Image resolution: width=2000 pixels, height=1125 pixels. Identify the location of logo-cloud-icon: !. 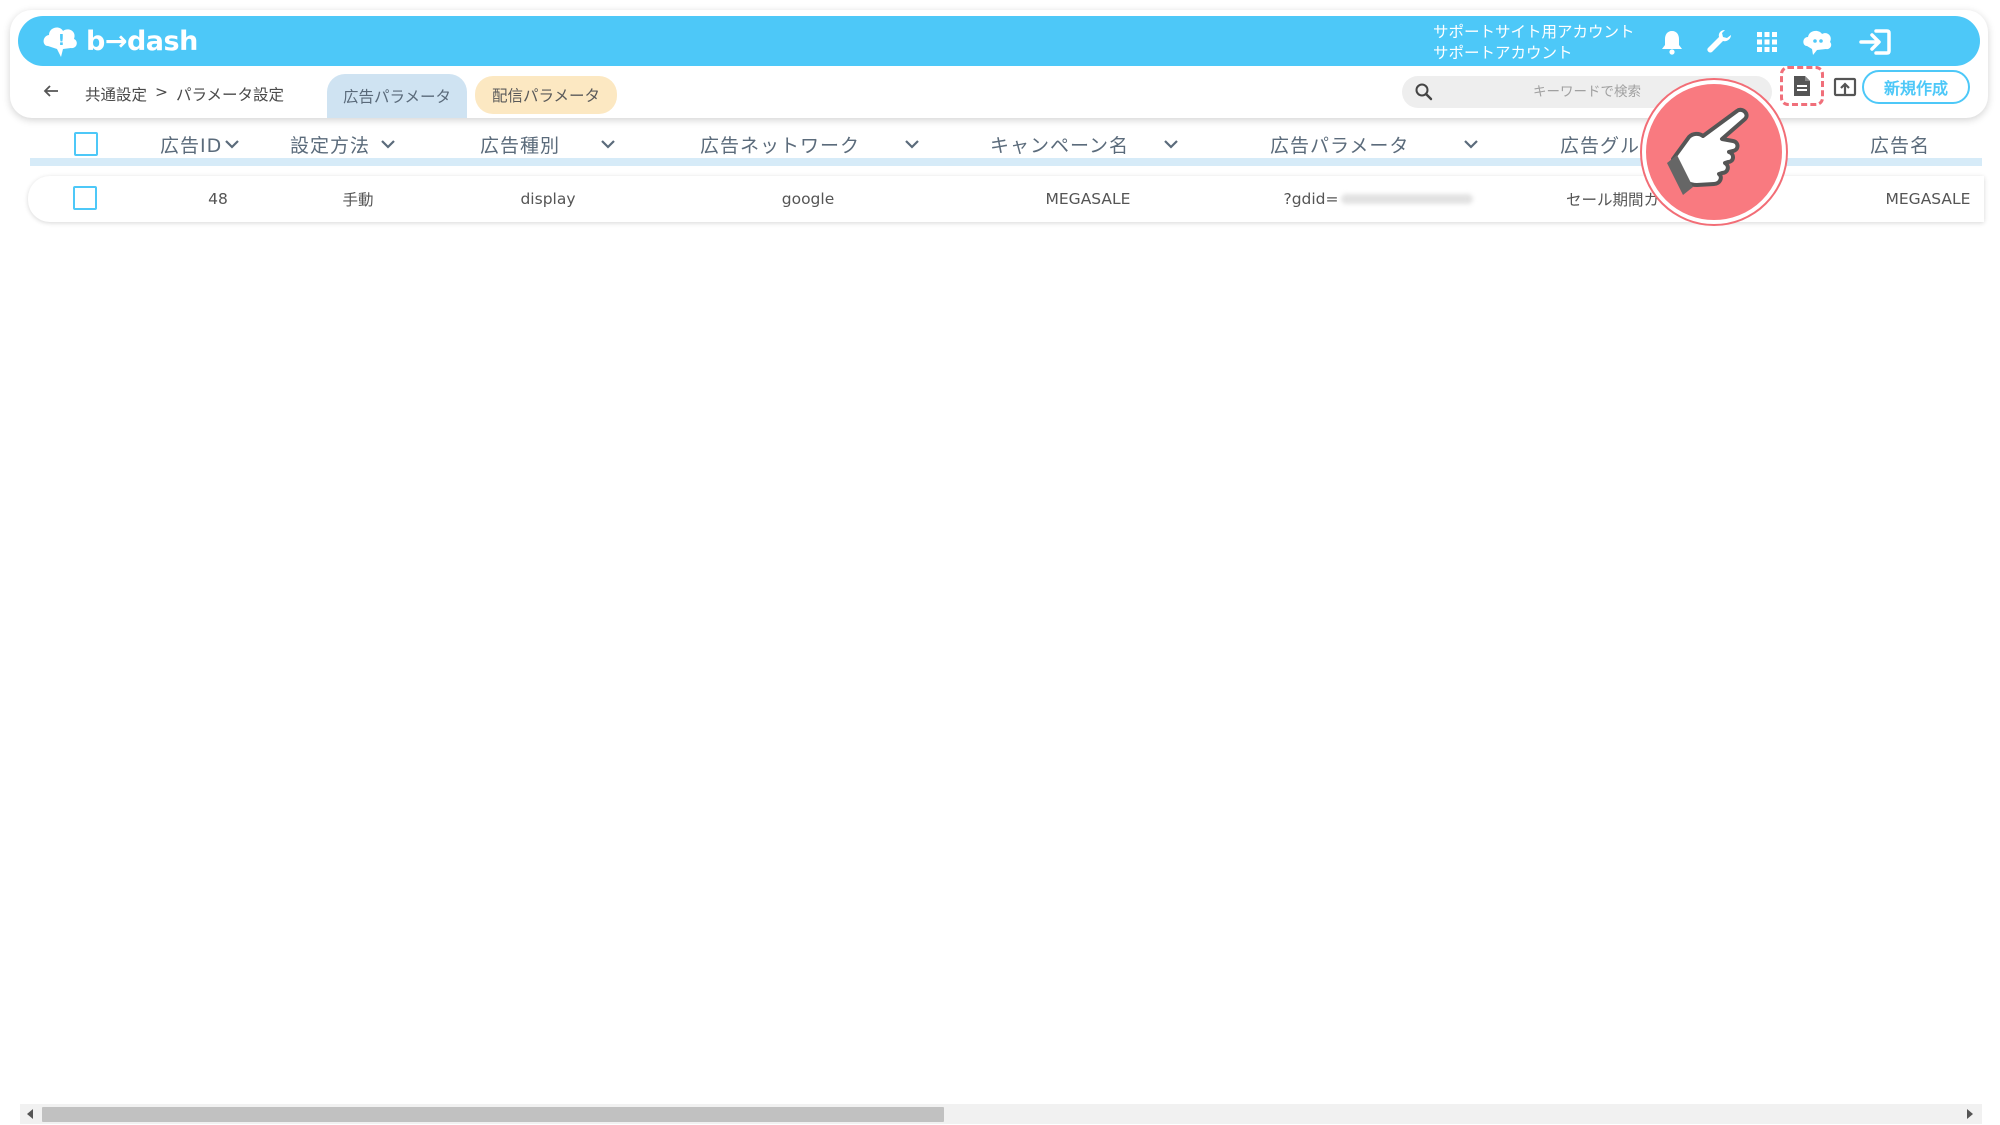
(60, 42).